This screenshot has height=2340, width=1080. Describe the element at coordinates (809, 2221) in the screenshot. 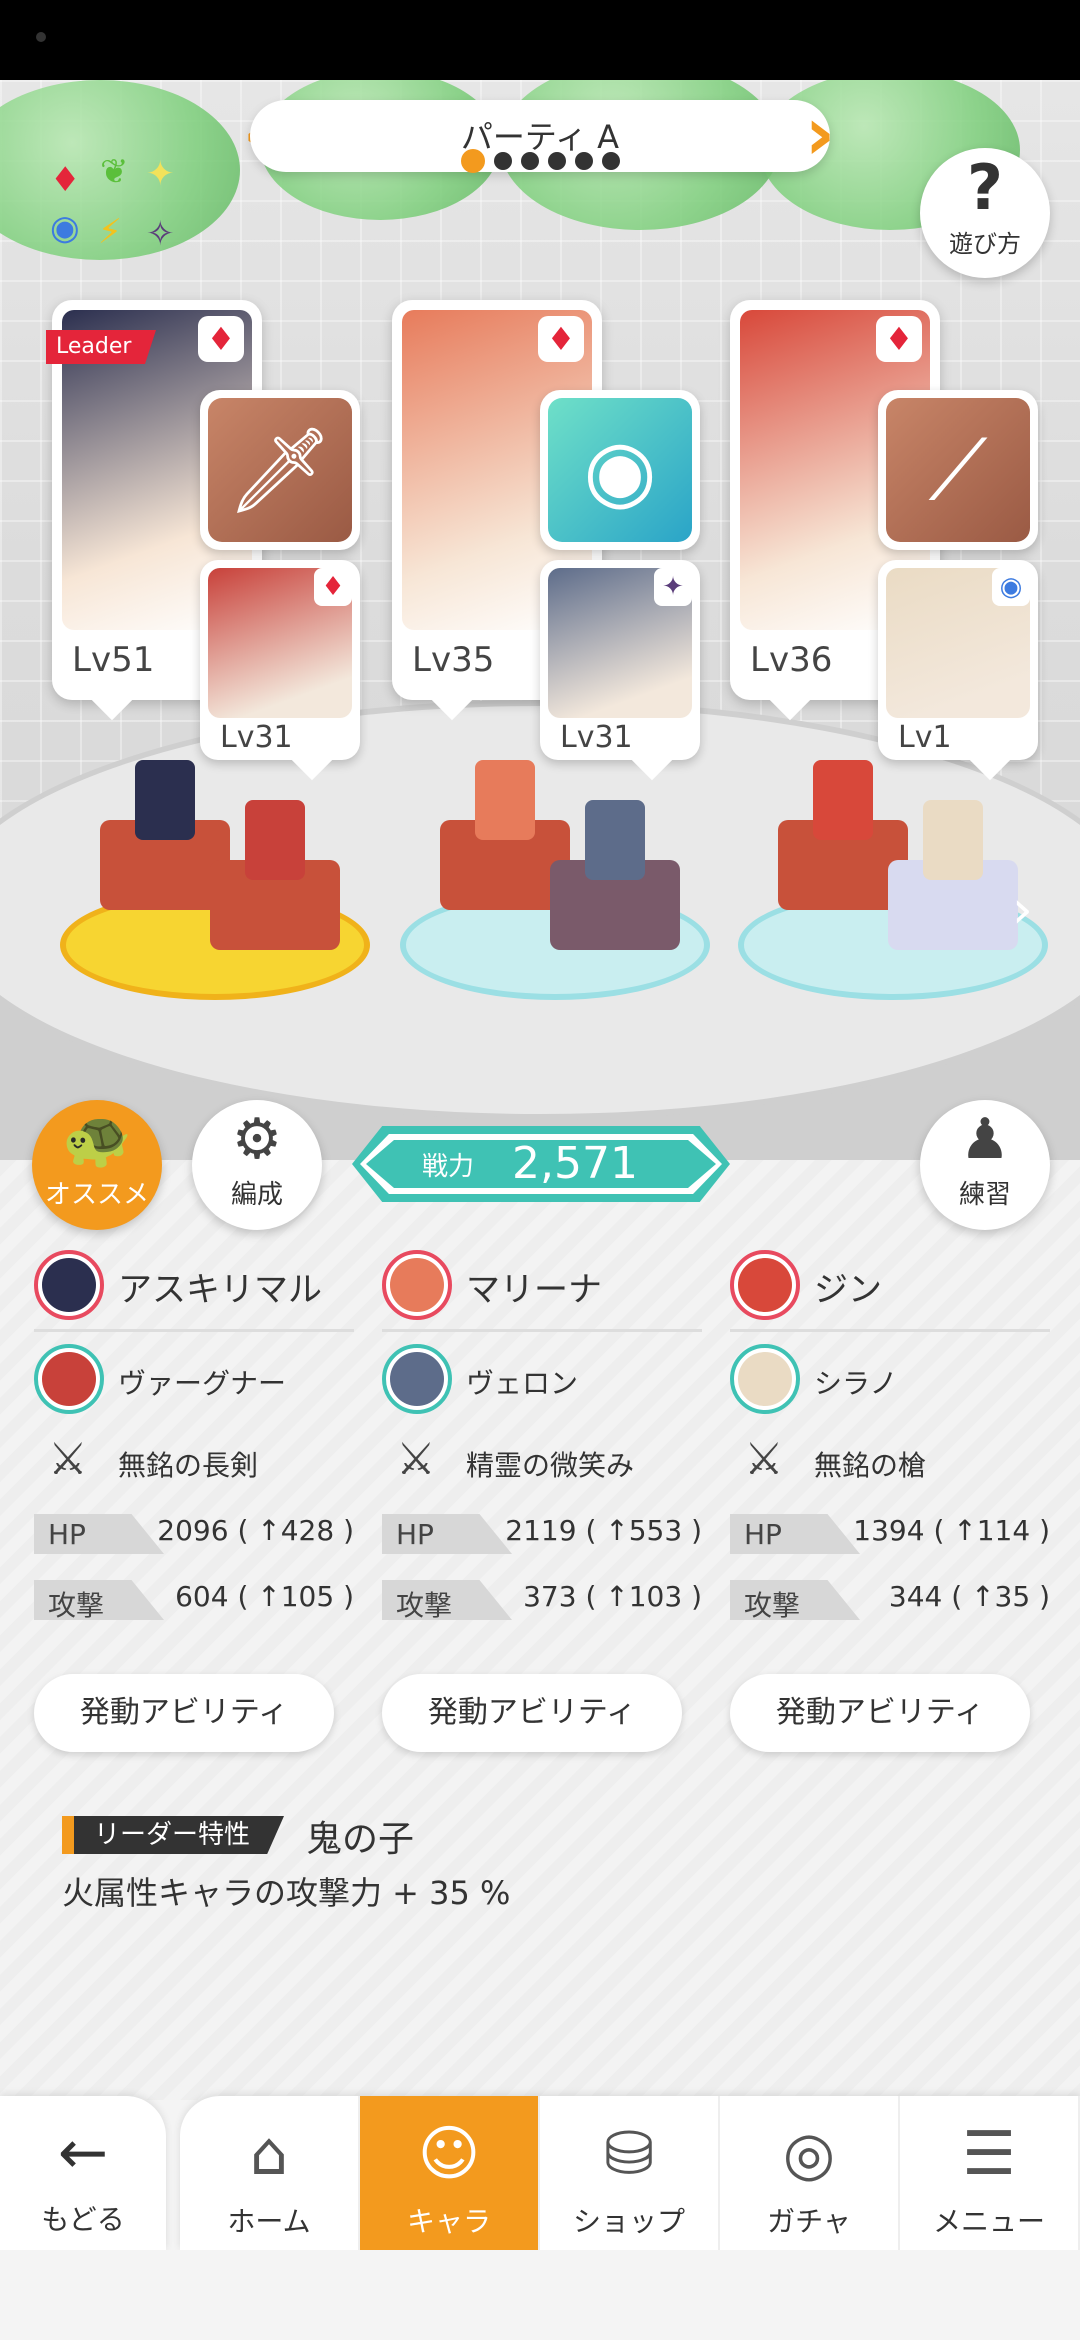

I see `nav-label: ガチャ` at that location.